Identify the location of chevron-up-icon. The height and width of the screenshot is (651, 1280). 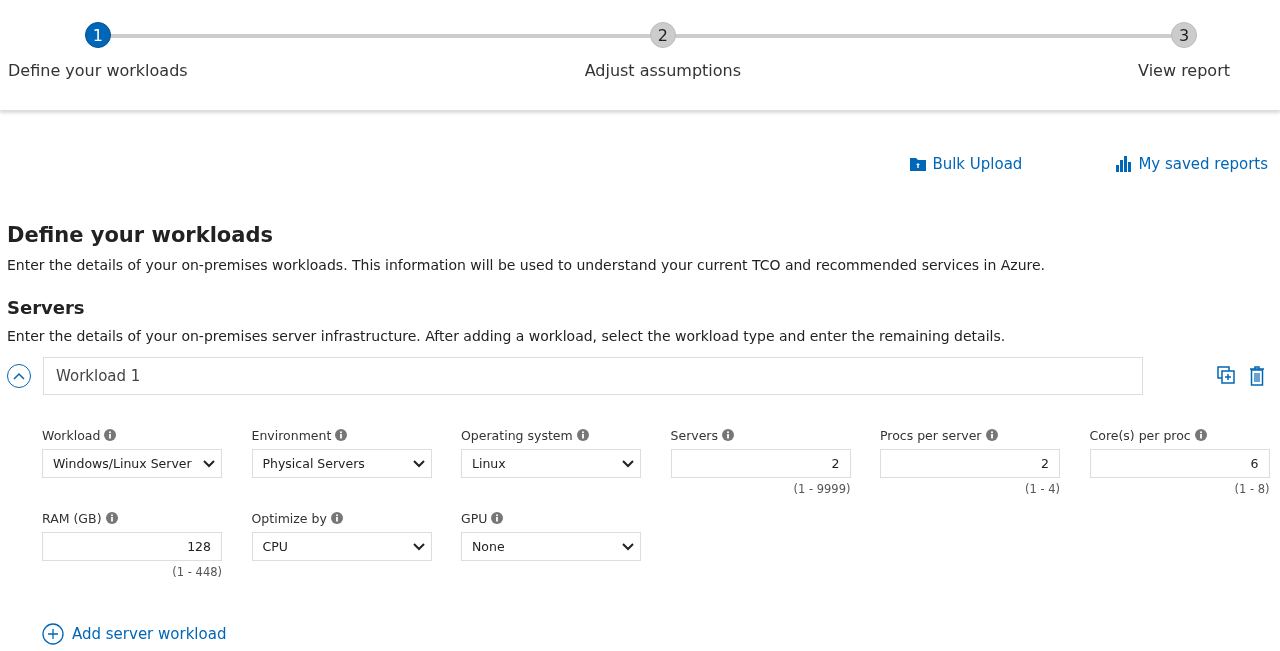
(19, 376).